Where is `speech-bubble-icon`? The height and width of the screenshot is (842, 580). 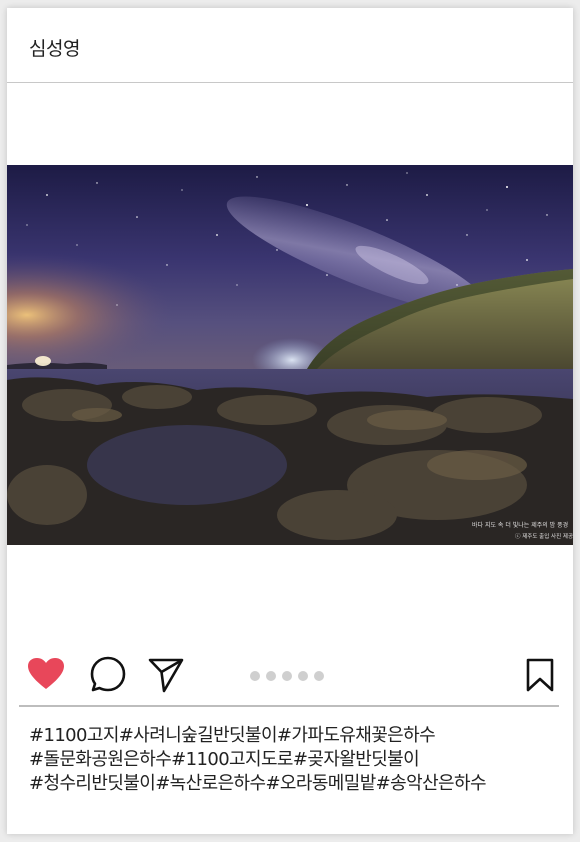 speech-bubble-icon is located at coordinates (108, 676).